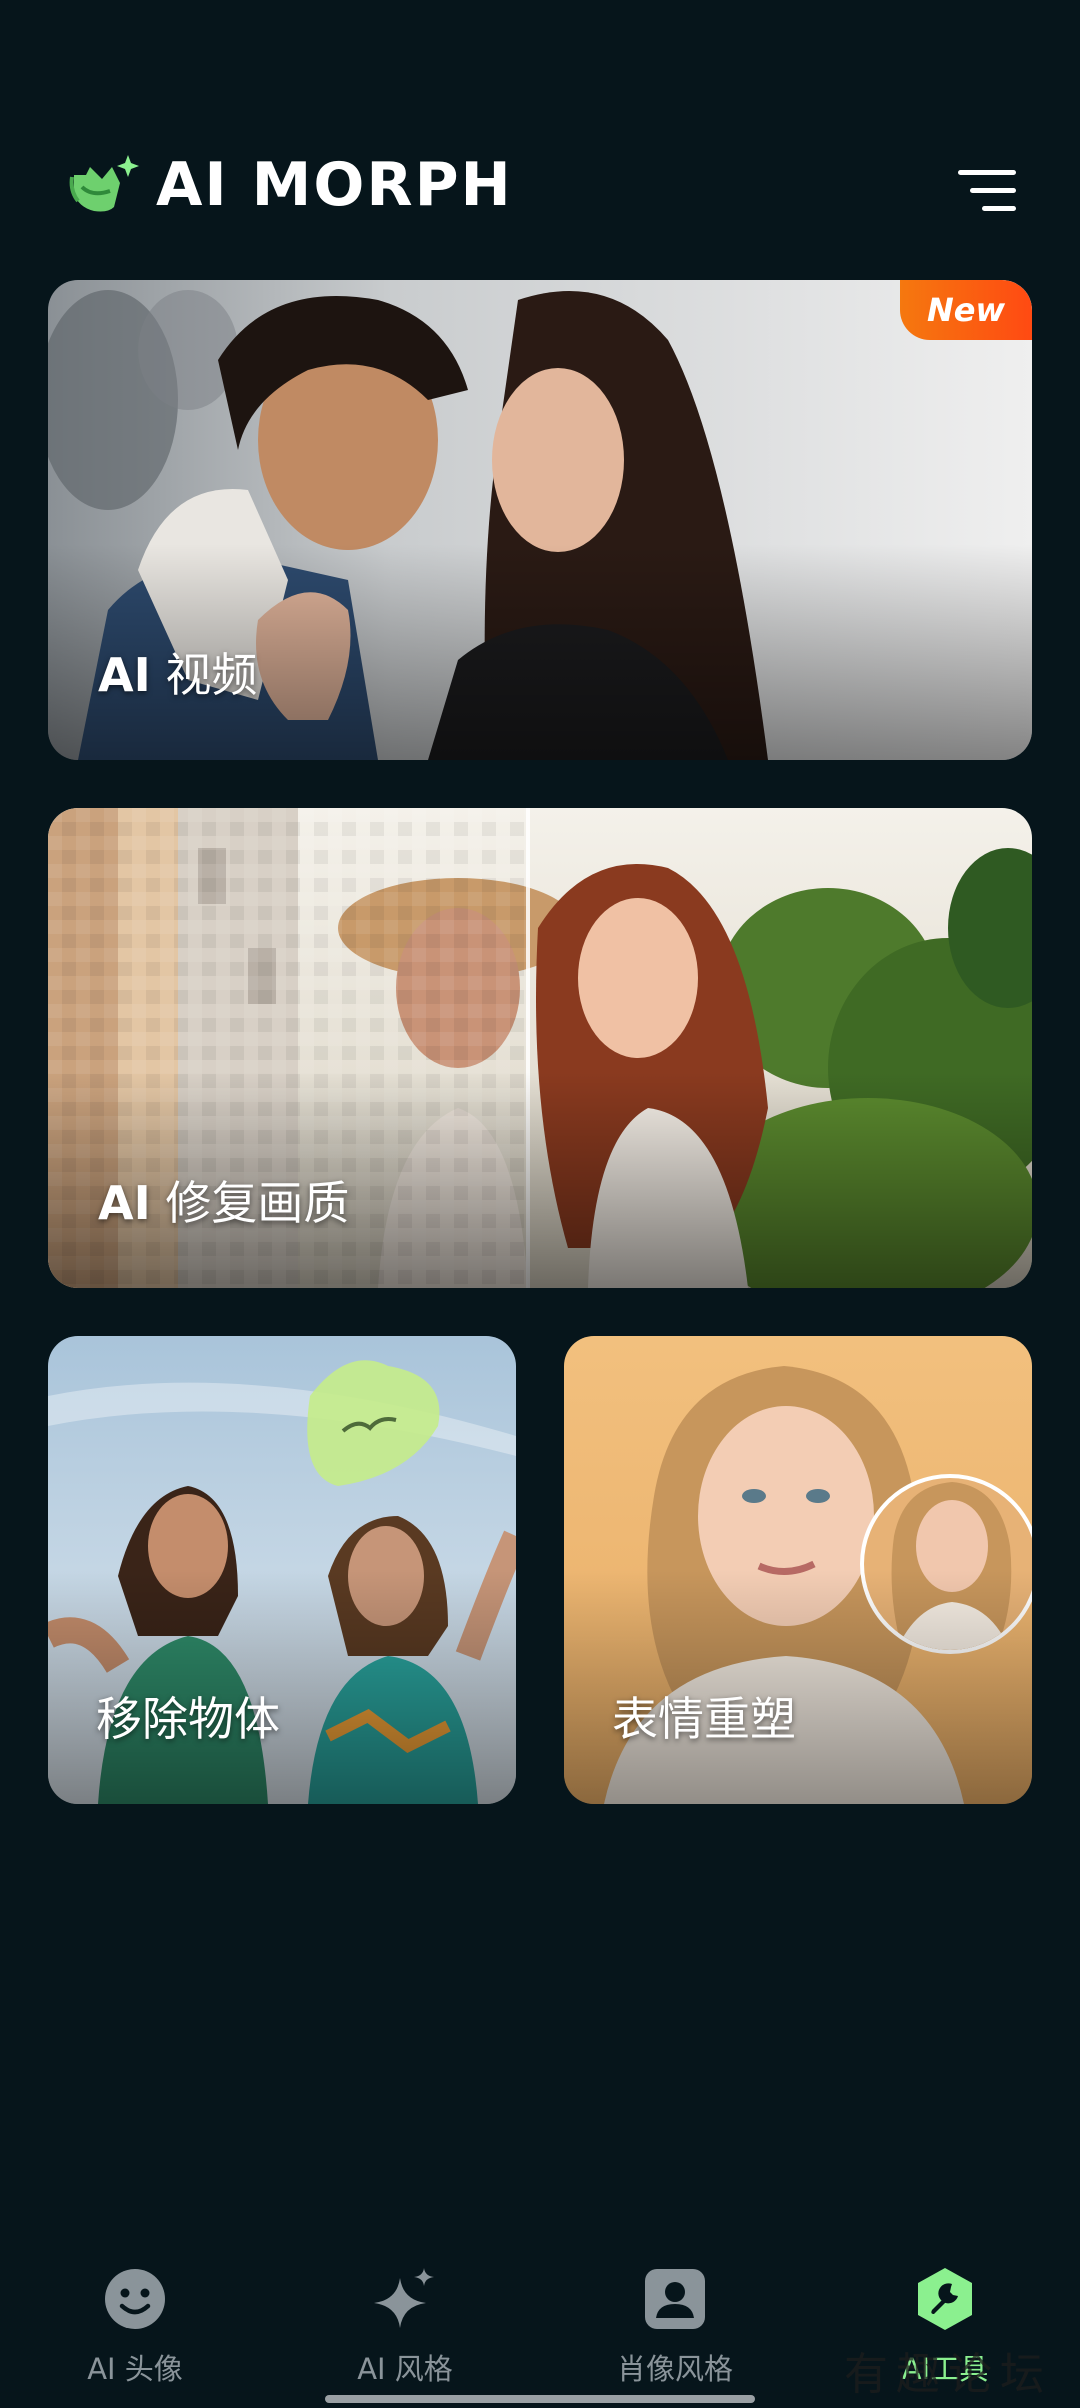 The height and width of the screenshot is (2408, 1080). Describe the element at coordinates (282, 1570) in the screenshot. I see `remove-object-card: 移除物体` at that location.